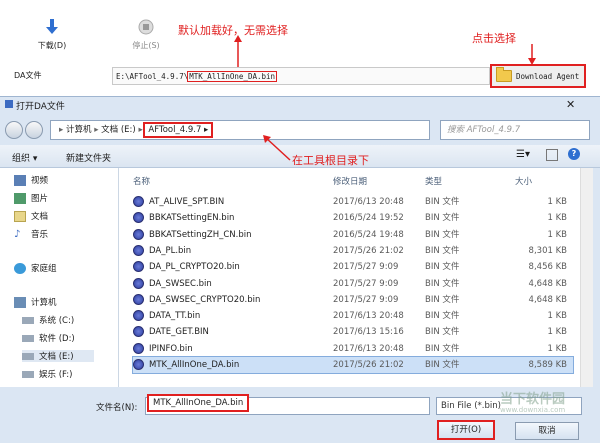 Image resolution: width=600 pixels, height=443 pixels. I want to click on new-folder-button: 新建文件夹, so click(88, 157).